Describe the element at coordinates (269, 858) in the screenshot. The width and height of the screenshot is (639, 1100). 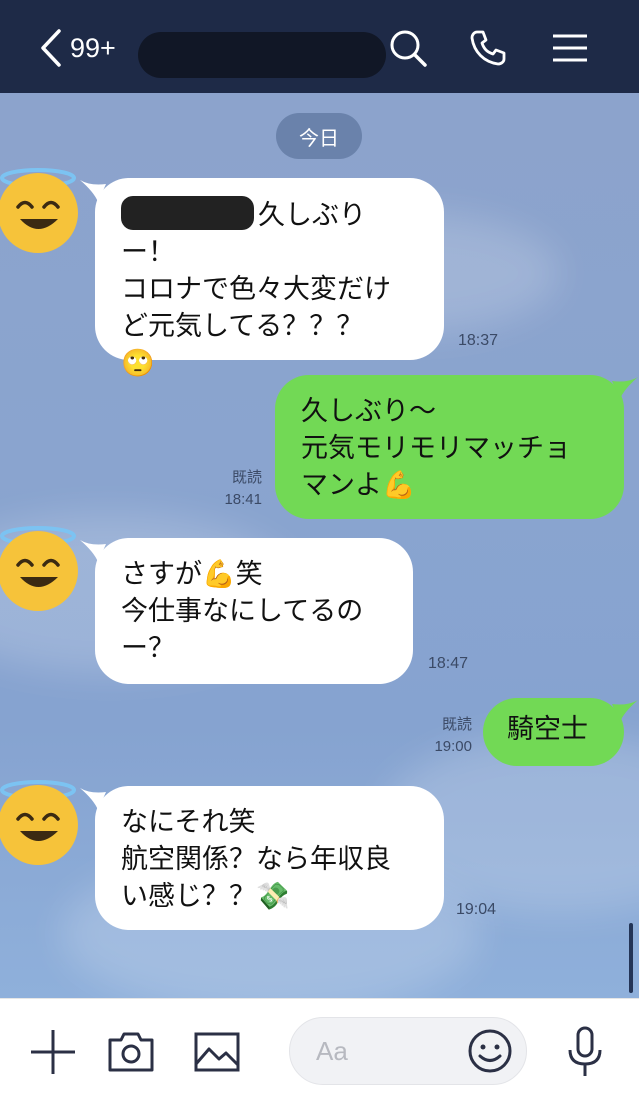
I see `message-bubble-incoming: なにそれ笑 航空関係？なら年収良 い感じ？？💸` at that location.